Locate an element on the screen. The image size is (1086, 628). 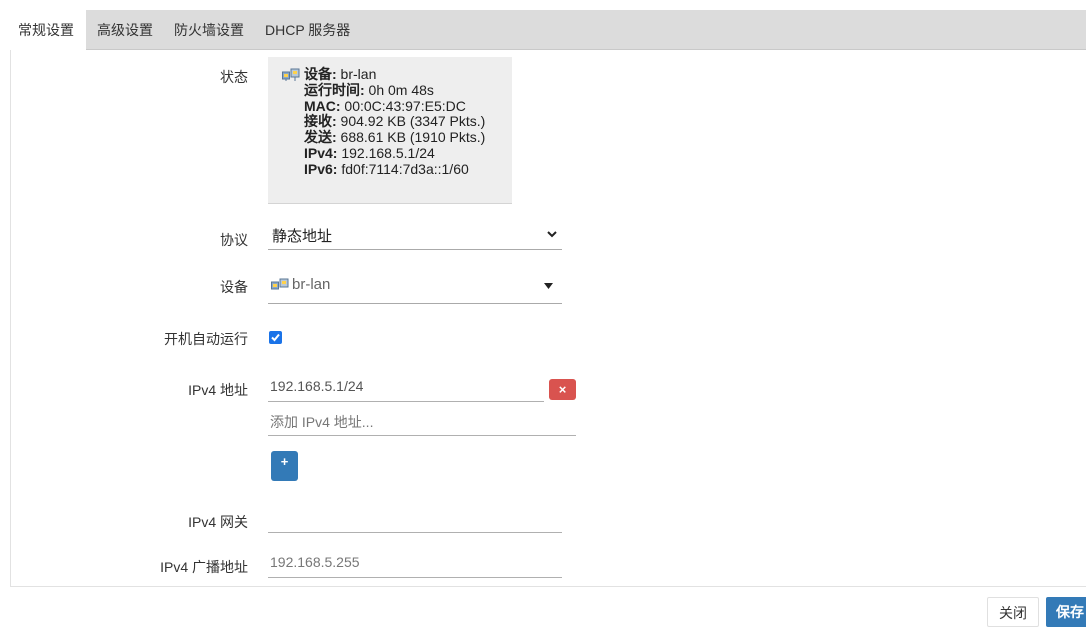
status-mac: MAC: 00:0C:43:97:E5:DC is located at coordinates (385, 105).